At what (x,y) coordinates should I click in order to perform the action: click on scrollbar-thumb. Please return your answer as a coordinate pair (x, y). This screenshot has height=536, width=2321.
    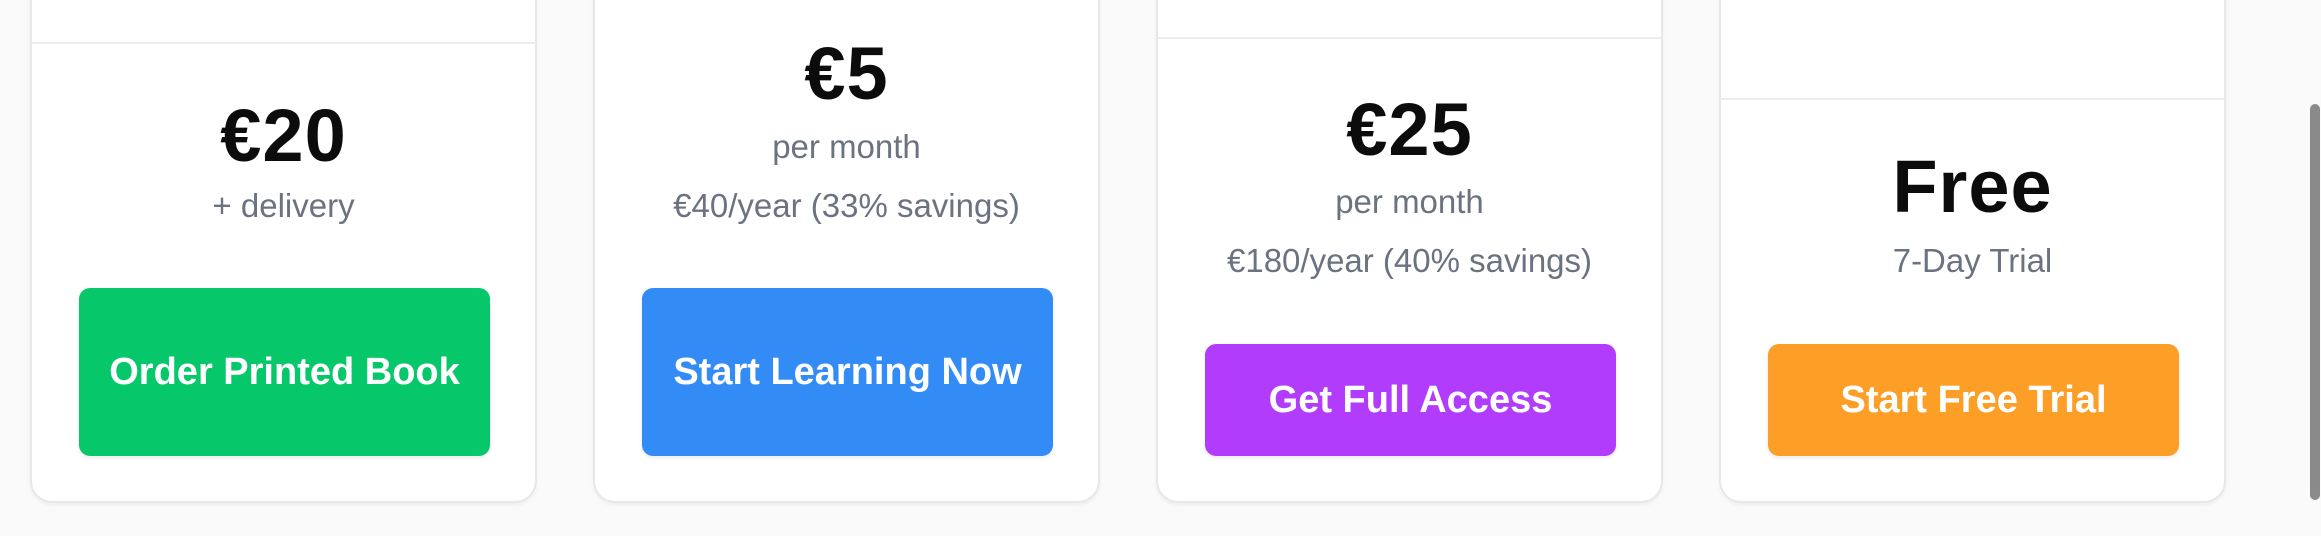
    Looking at the image, I should click on (2315, 302).